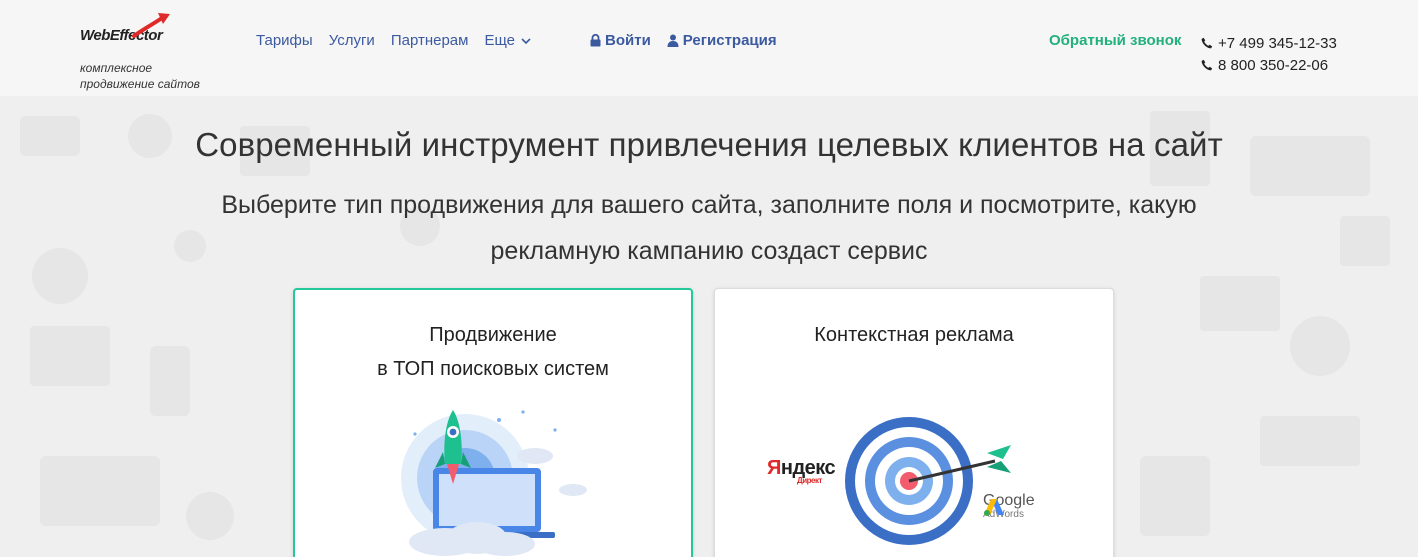  I want to click on rocket-laptop-illustration, so click(494, 483).